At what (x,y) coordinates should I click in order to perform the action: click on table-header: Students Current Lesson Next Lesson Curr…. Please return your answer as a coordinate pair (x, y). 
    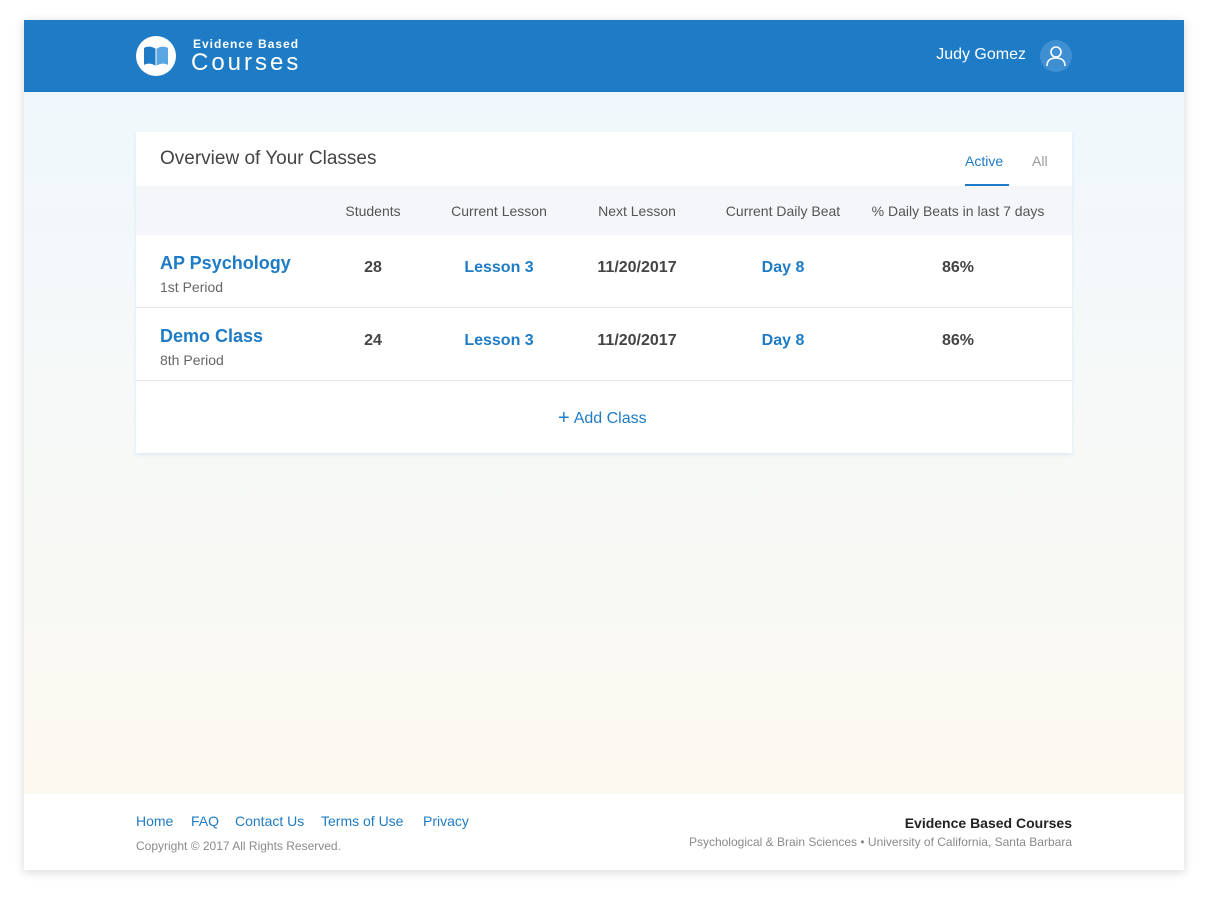
    Looking at the image, I should click on (604, 210).